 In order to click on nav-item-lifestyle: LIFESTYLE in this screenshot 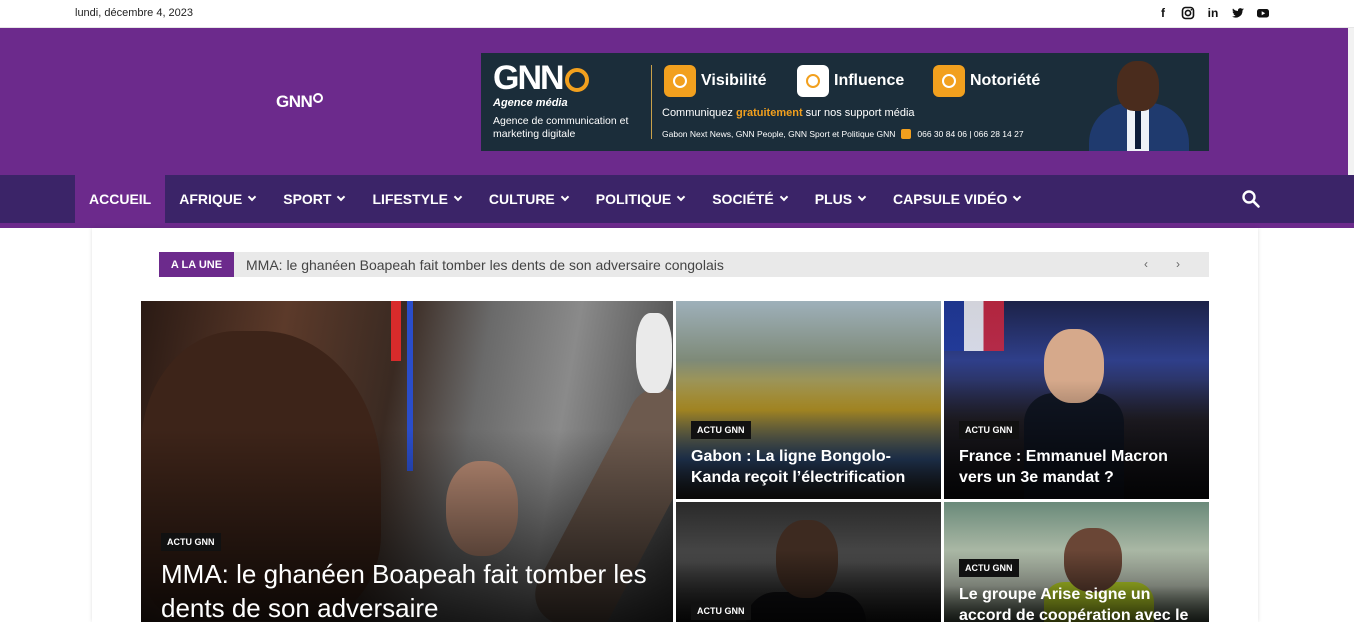, I will do `click(416, 199)`.